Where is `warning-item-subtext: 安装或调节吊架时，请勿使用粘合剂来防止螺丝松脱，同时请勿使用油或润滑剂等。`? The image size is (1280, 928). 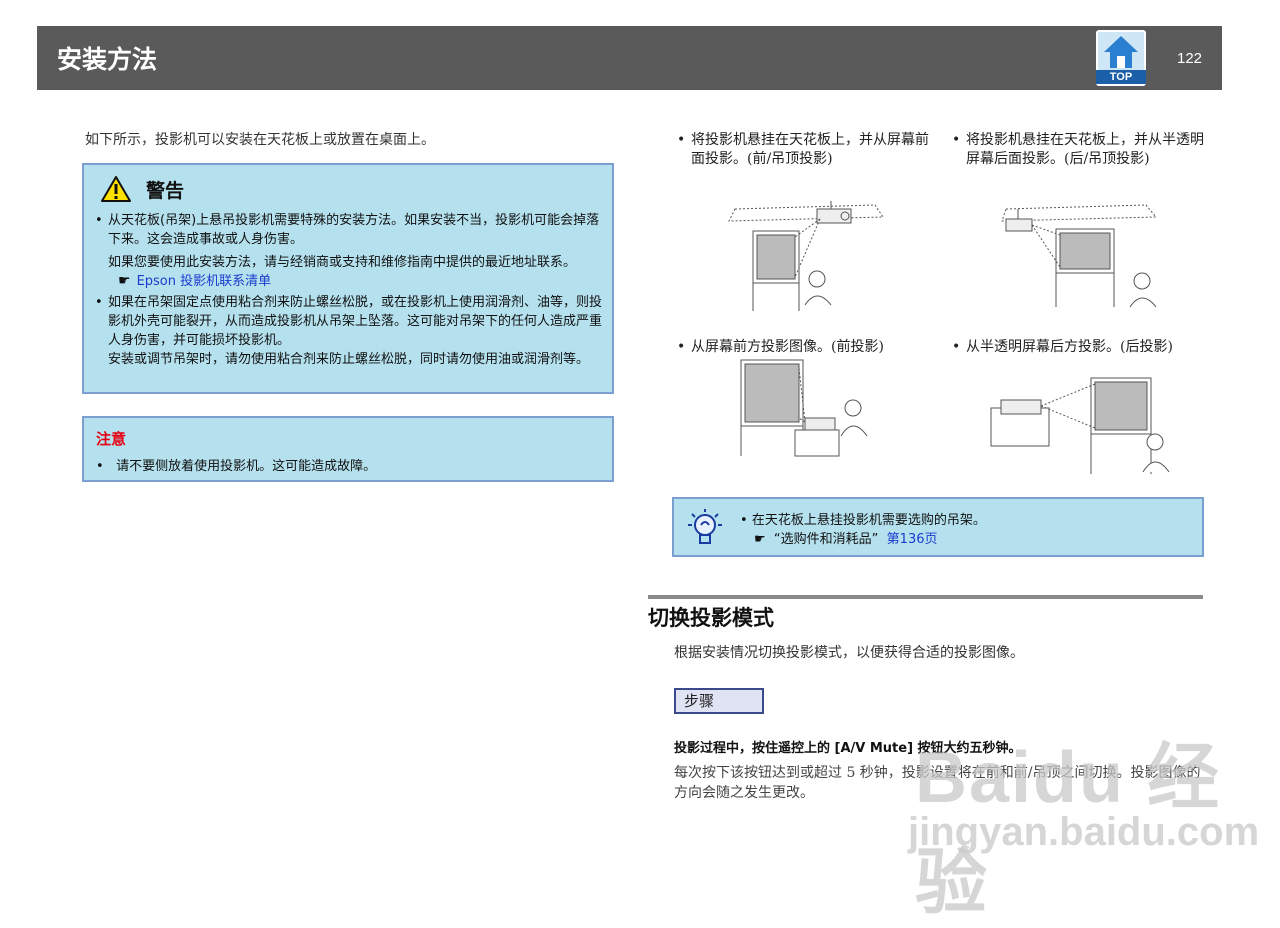 warning-item-subtext: 安装或调节吊架时，请勿使用粘合剂来防止螺丝松脱，同时请勿使用油或润滑剂等。 is located at coordinates (349, 359).